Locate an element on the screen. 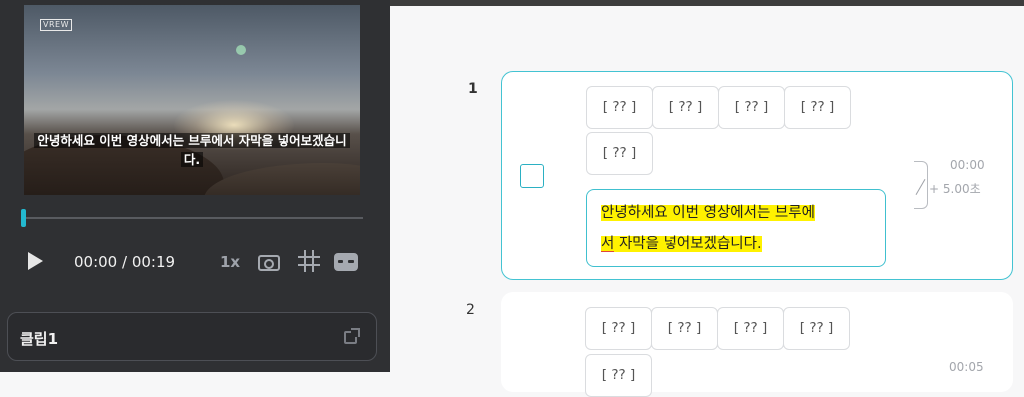  playback-speed-button: 1x is located at coordinates (230, 262).